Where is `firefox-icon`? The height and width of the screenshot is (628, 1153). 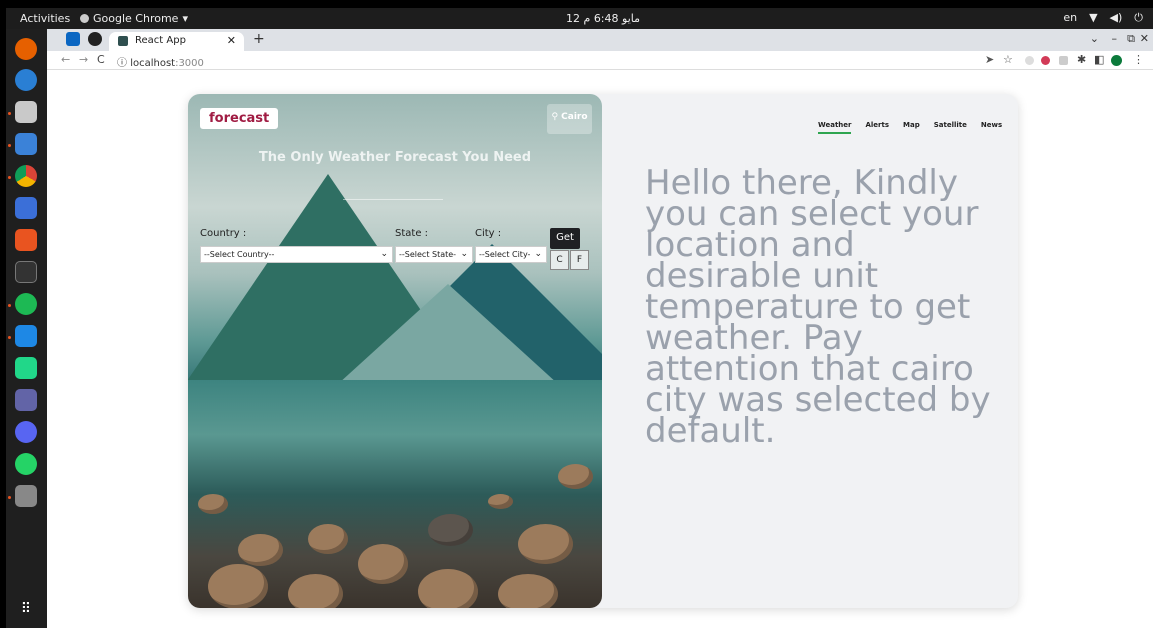
firefox-icon is located at coordinates (26, 49).